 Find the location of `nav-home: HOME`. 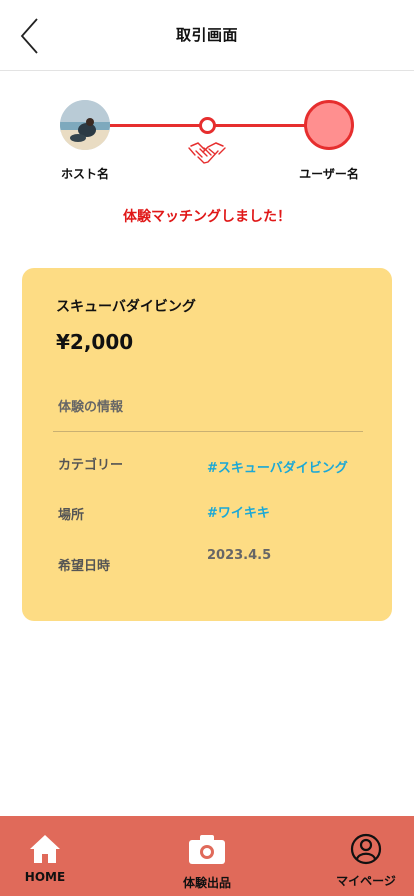

nav-home: HOME is located at coordinates (45, 856).